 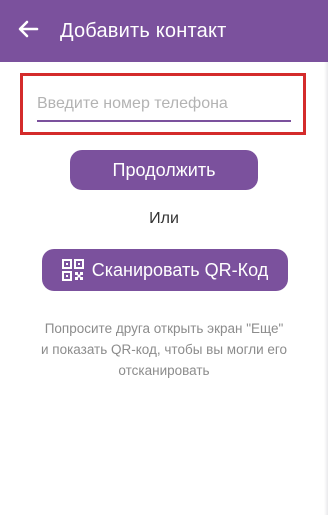 I want to click on scan-qr-button: Сканировать QR-Код, so click(x=165, y=270).